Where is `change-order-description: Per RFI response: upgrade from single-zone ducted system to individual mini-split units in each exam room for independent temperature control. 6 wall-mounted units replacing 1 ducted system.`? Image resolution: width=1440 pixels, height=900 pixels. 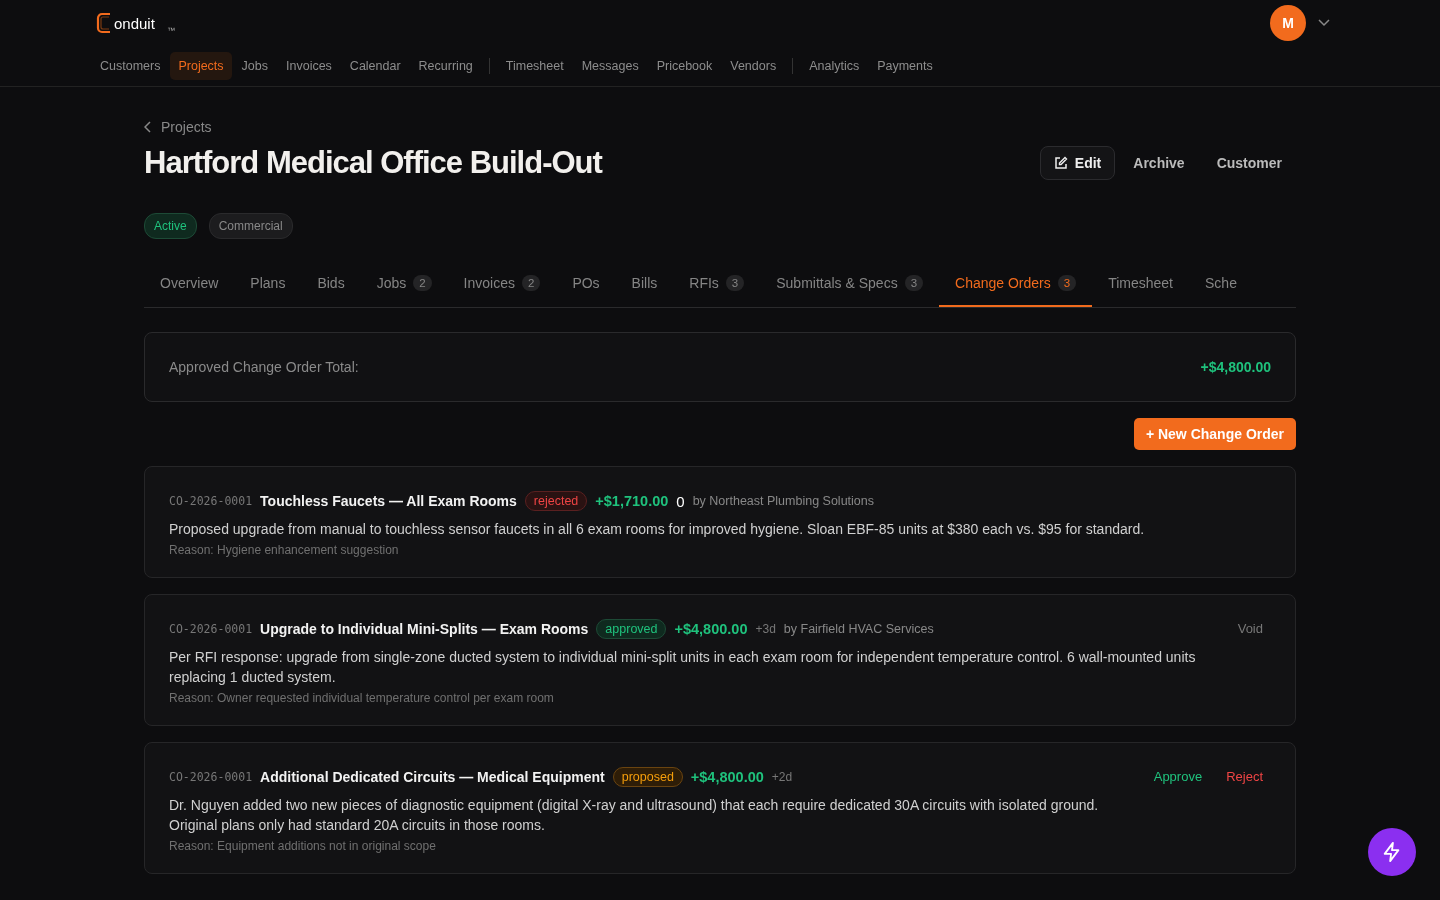 change-order-description: Per RFI response: upgrade from single-zone ducted system to individual mini-split units in each exam room for independent temperature control. 6 wall-mounted units replacing 1 ducted system. is located at coordinates (683, 667).